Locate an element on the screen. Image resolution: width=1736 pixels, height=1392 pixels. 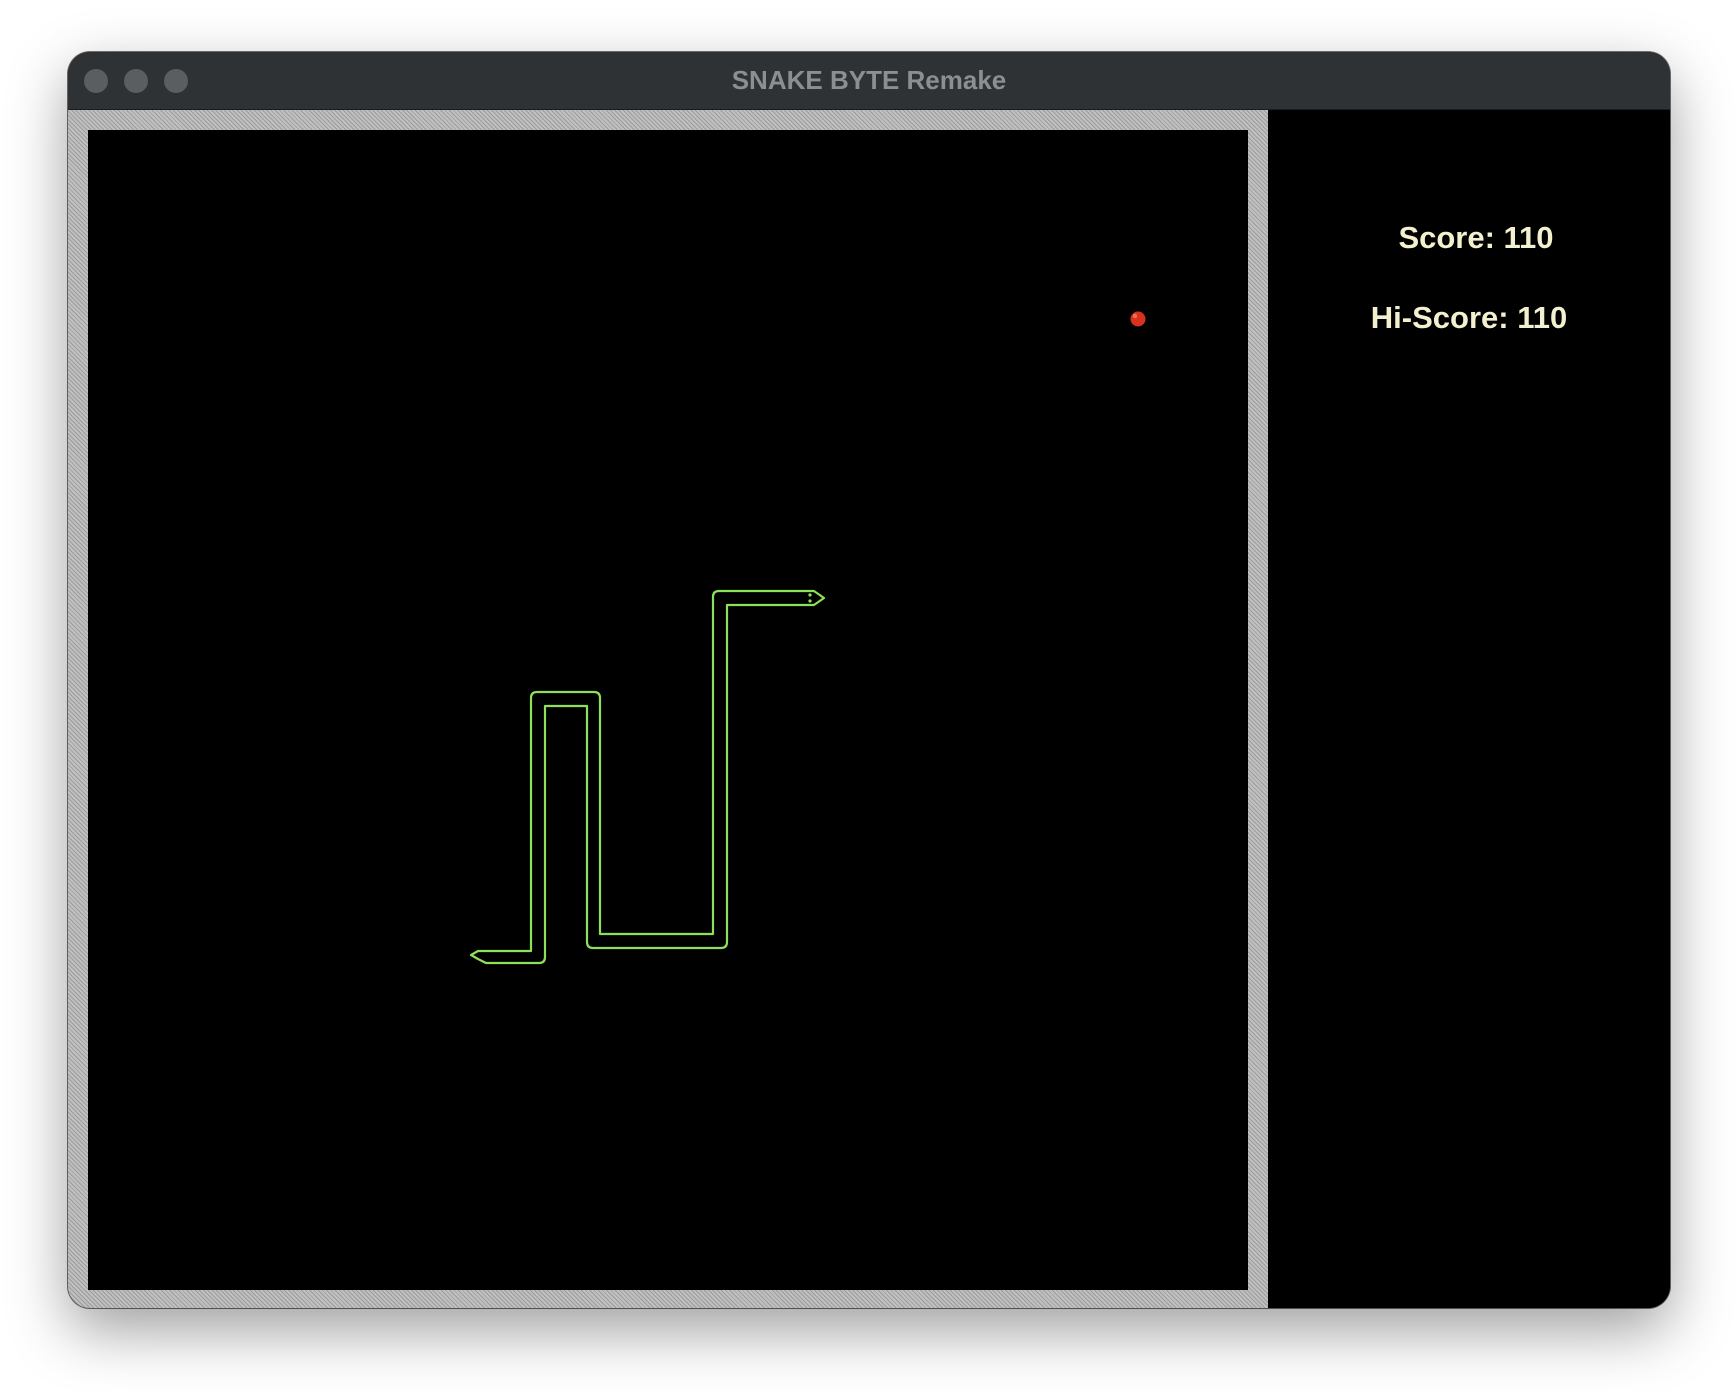
title-bar: SNAKE BYTE Remake is located at coordinates (869, 81).